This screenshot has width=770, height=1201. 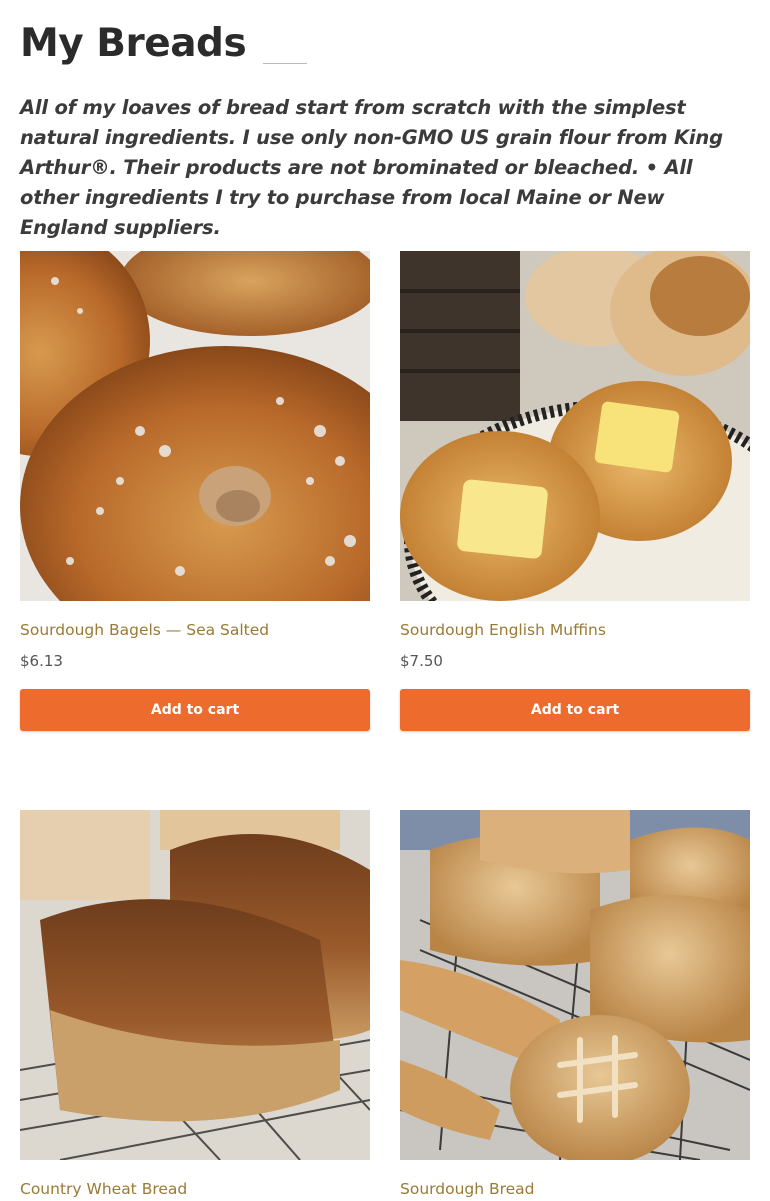 What do you see at coordinates (285, 63) in the screenshot?
I see `title-divider` at bounding box center [285, 63].